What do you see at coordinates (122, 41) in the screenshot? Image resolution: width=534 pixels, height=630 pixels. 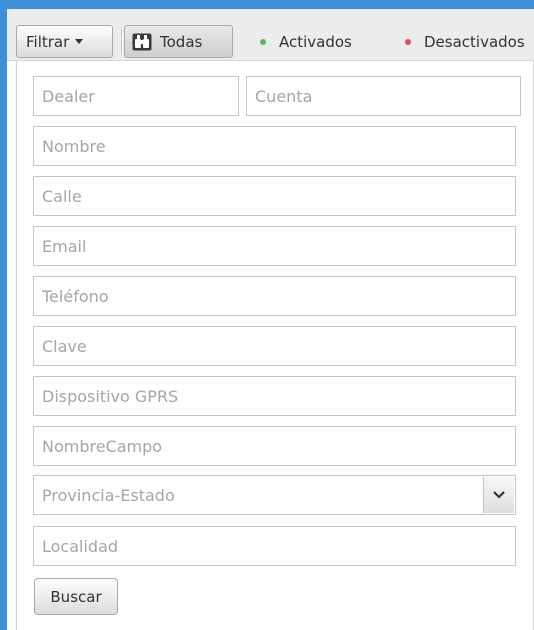 I see `toolbar-separator` at bounding box center [122, 41].